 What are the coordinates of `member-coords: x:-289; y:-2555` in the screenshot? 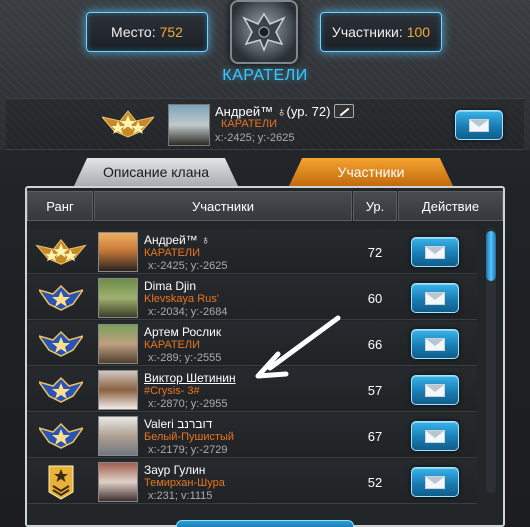 It's located at (185, 358).